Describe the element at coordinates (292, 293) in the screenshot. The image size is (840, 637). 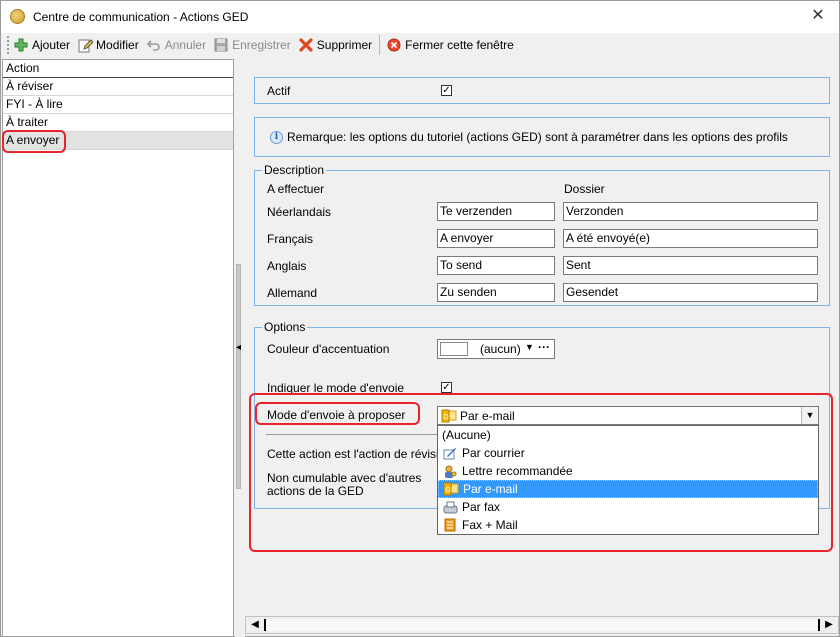
I see `lang-label-de: Allemand` at that location.